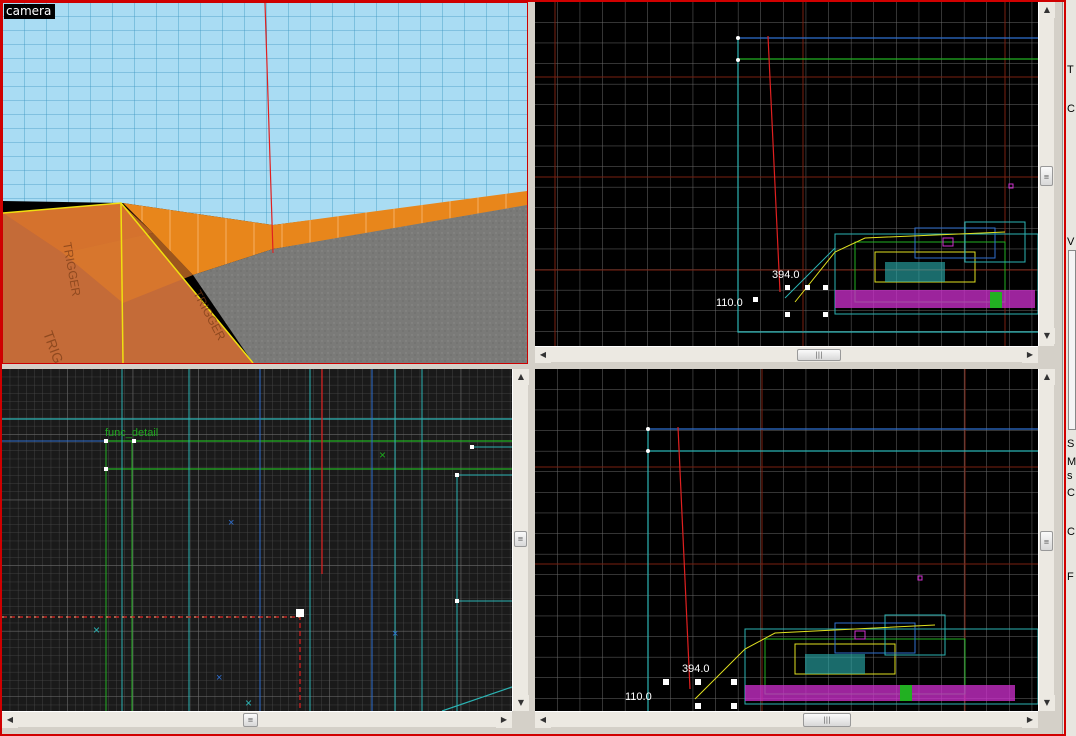 The width and height of the screenshot is (1076, 736). What do you see at coordinates (1070, 476) in the screenshot?
I see `panel-label: s` at bounding box center [1070, 476].